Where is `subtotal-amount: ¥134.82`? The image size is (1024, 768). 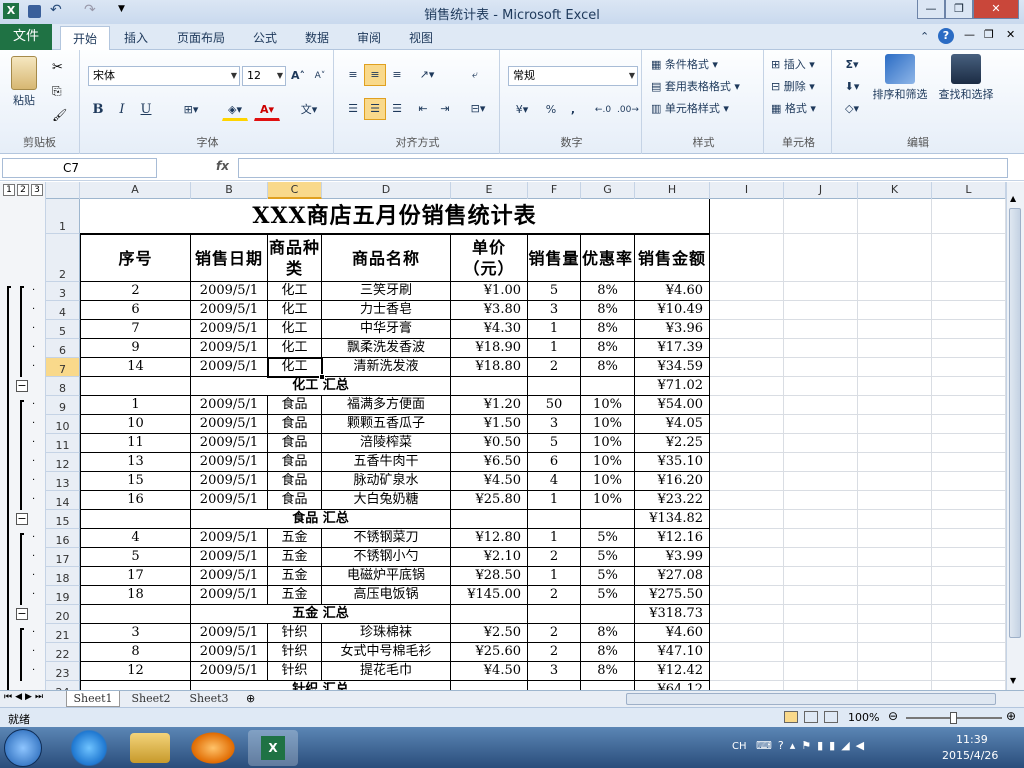 subtotal-amount: ¥134.82 is located at coordinates (672, 519).